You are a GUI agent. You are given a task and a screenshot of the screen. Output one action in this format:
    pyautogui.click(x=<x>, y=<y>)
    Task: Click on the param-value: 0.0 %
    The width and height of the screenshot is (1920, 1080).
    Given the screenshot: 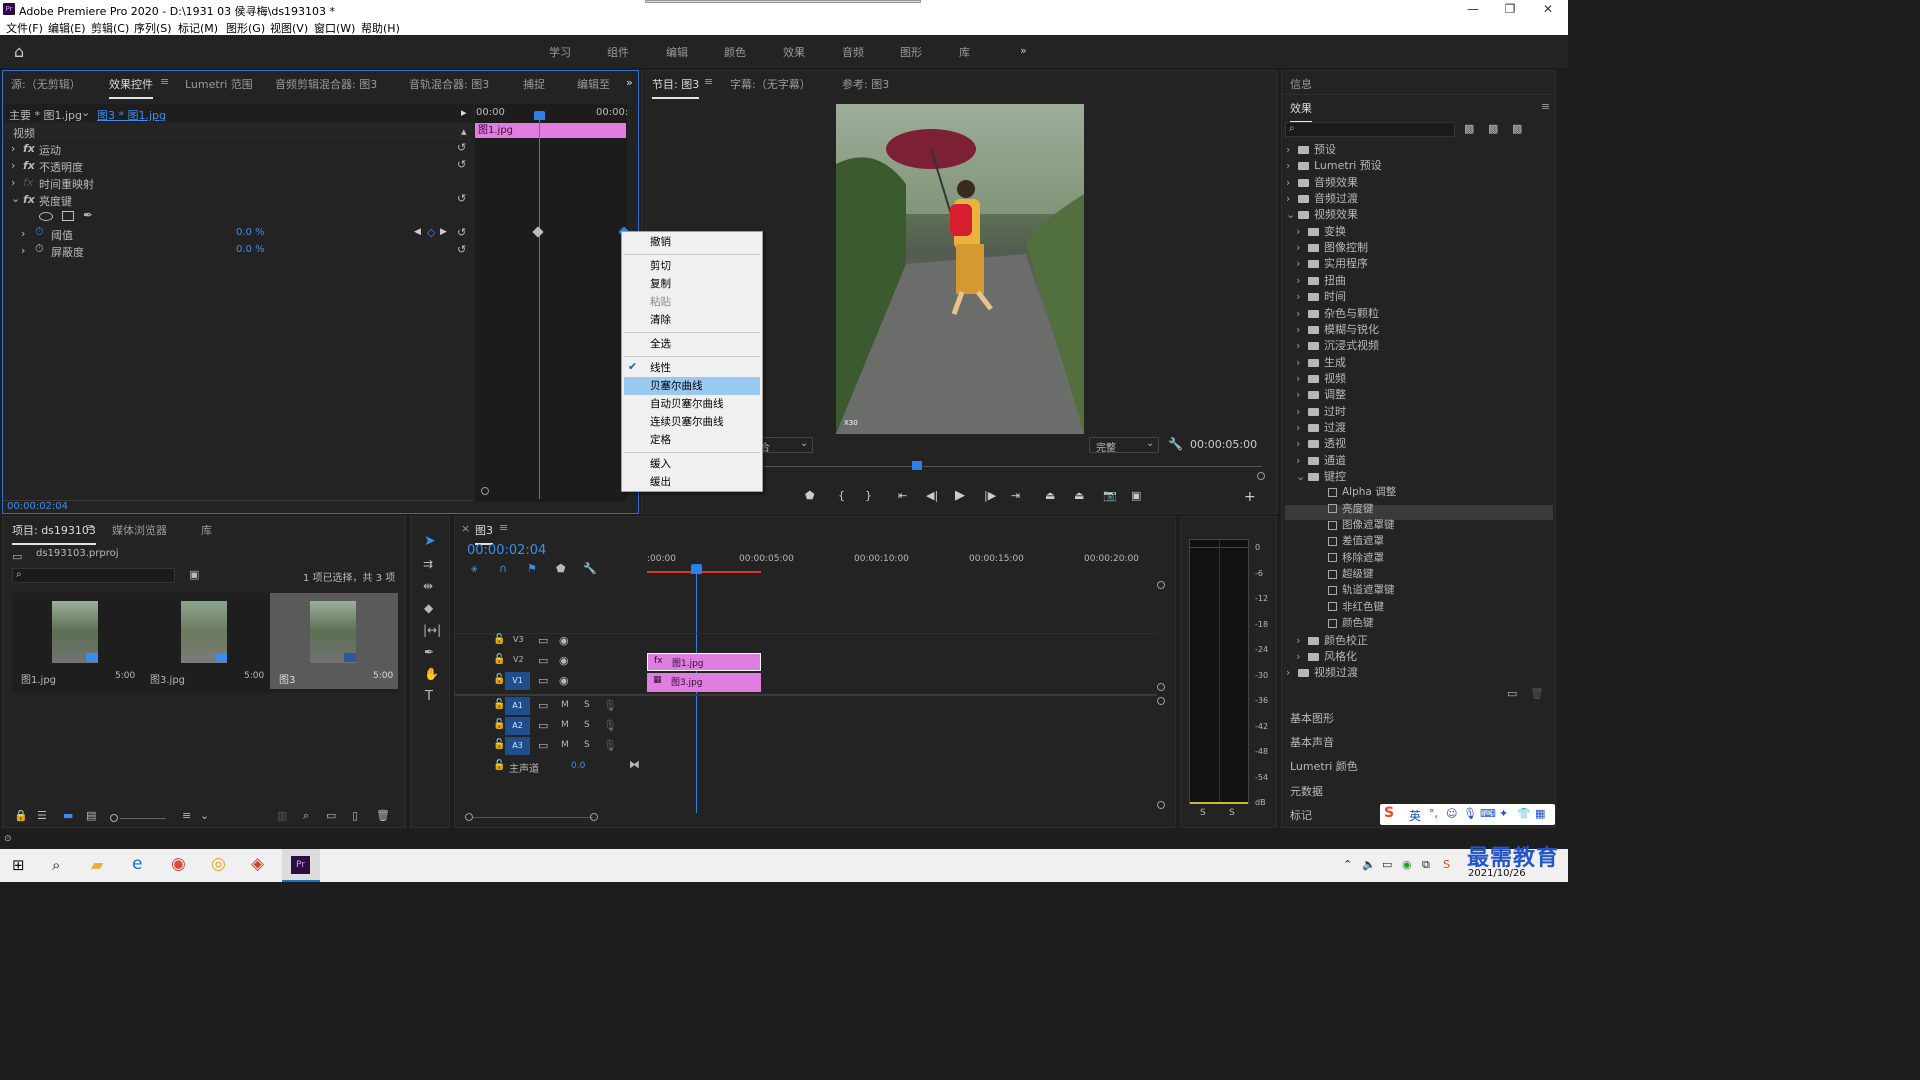 What is the action you would take?
    pyautogui.click(x=250, y=232)
    